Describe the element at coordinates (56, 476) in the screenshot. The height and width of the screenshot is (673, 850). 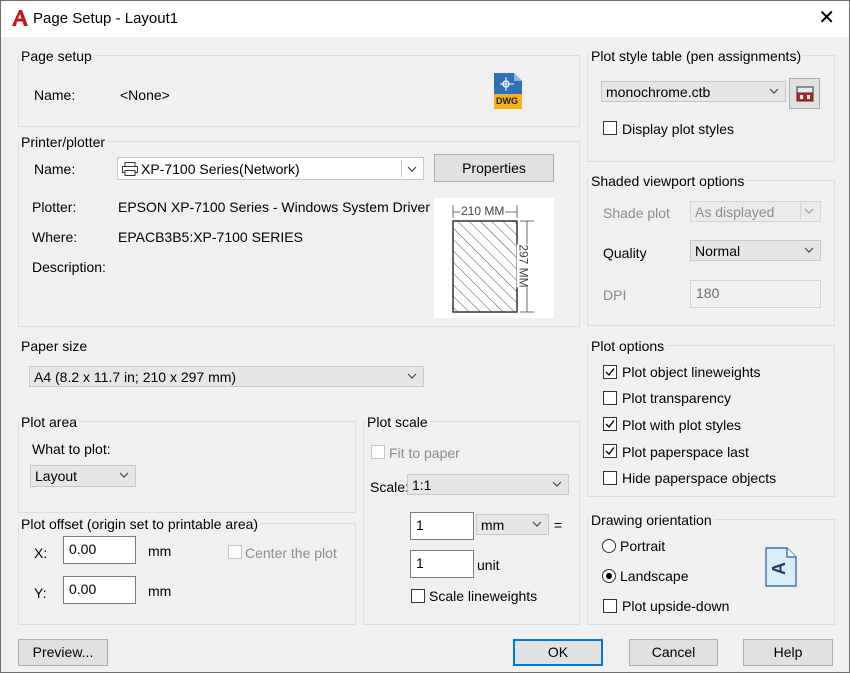
I see `what-to-plot-value: Layout` at that location.